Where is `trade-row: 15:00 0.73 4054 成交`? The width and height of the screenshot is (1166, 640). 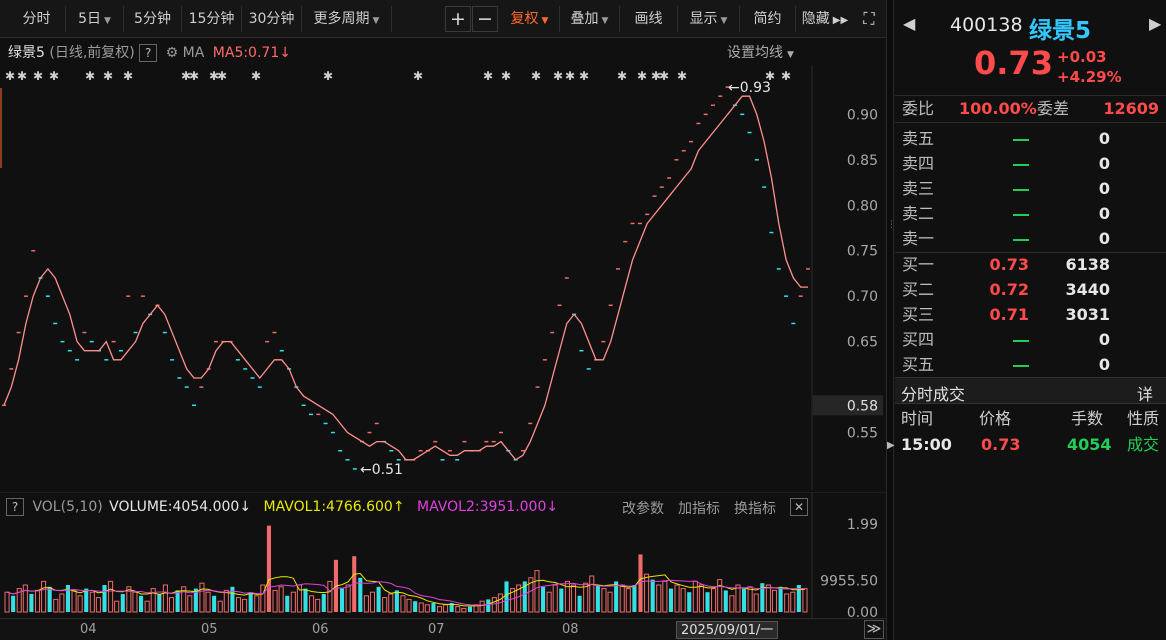 trade-row: 15:00 0.73 4054 成交 is located at coordinates (1030, 444).